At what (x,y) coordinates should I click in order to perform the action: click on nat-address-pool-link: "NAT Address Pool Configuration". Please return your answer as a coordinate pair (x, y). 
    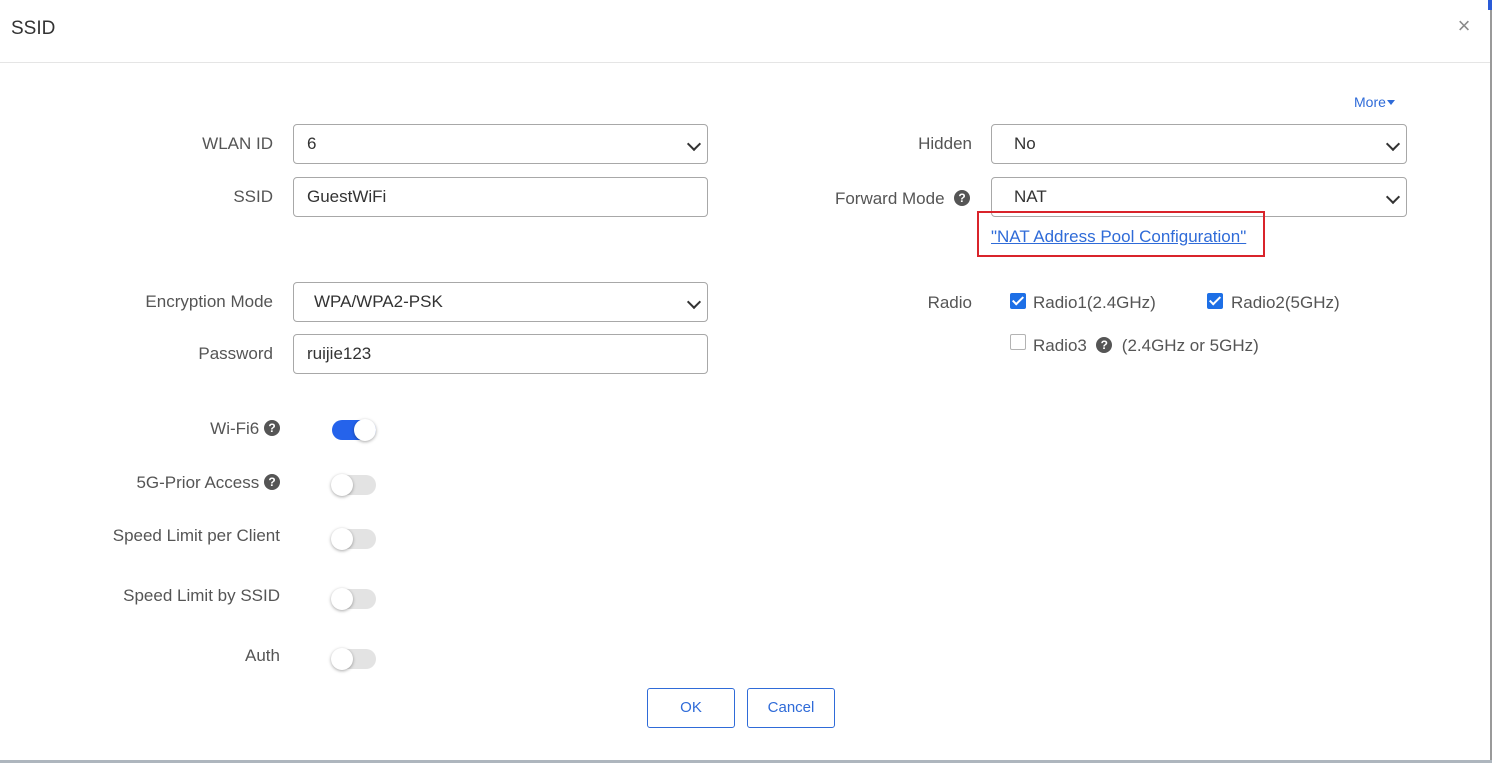
    Looking at the image, I should click on (1118, 237).